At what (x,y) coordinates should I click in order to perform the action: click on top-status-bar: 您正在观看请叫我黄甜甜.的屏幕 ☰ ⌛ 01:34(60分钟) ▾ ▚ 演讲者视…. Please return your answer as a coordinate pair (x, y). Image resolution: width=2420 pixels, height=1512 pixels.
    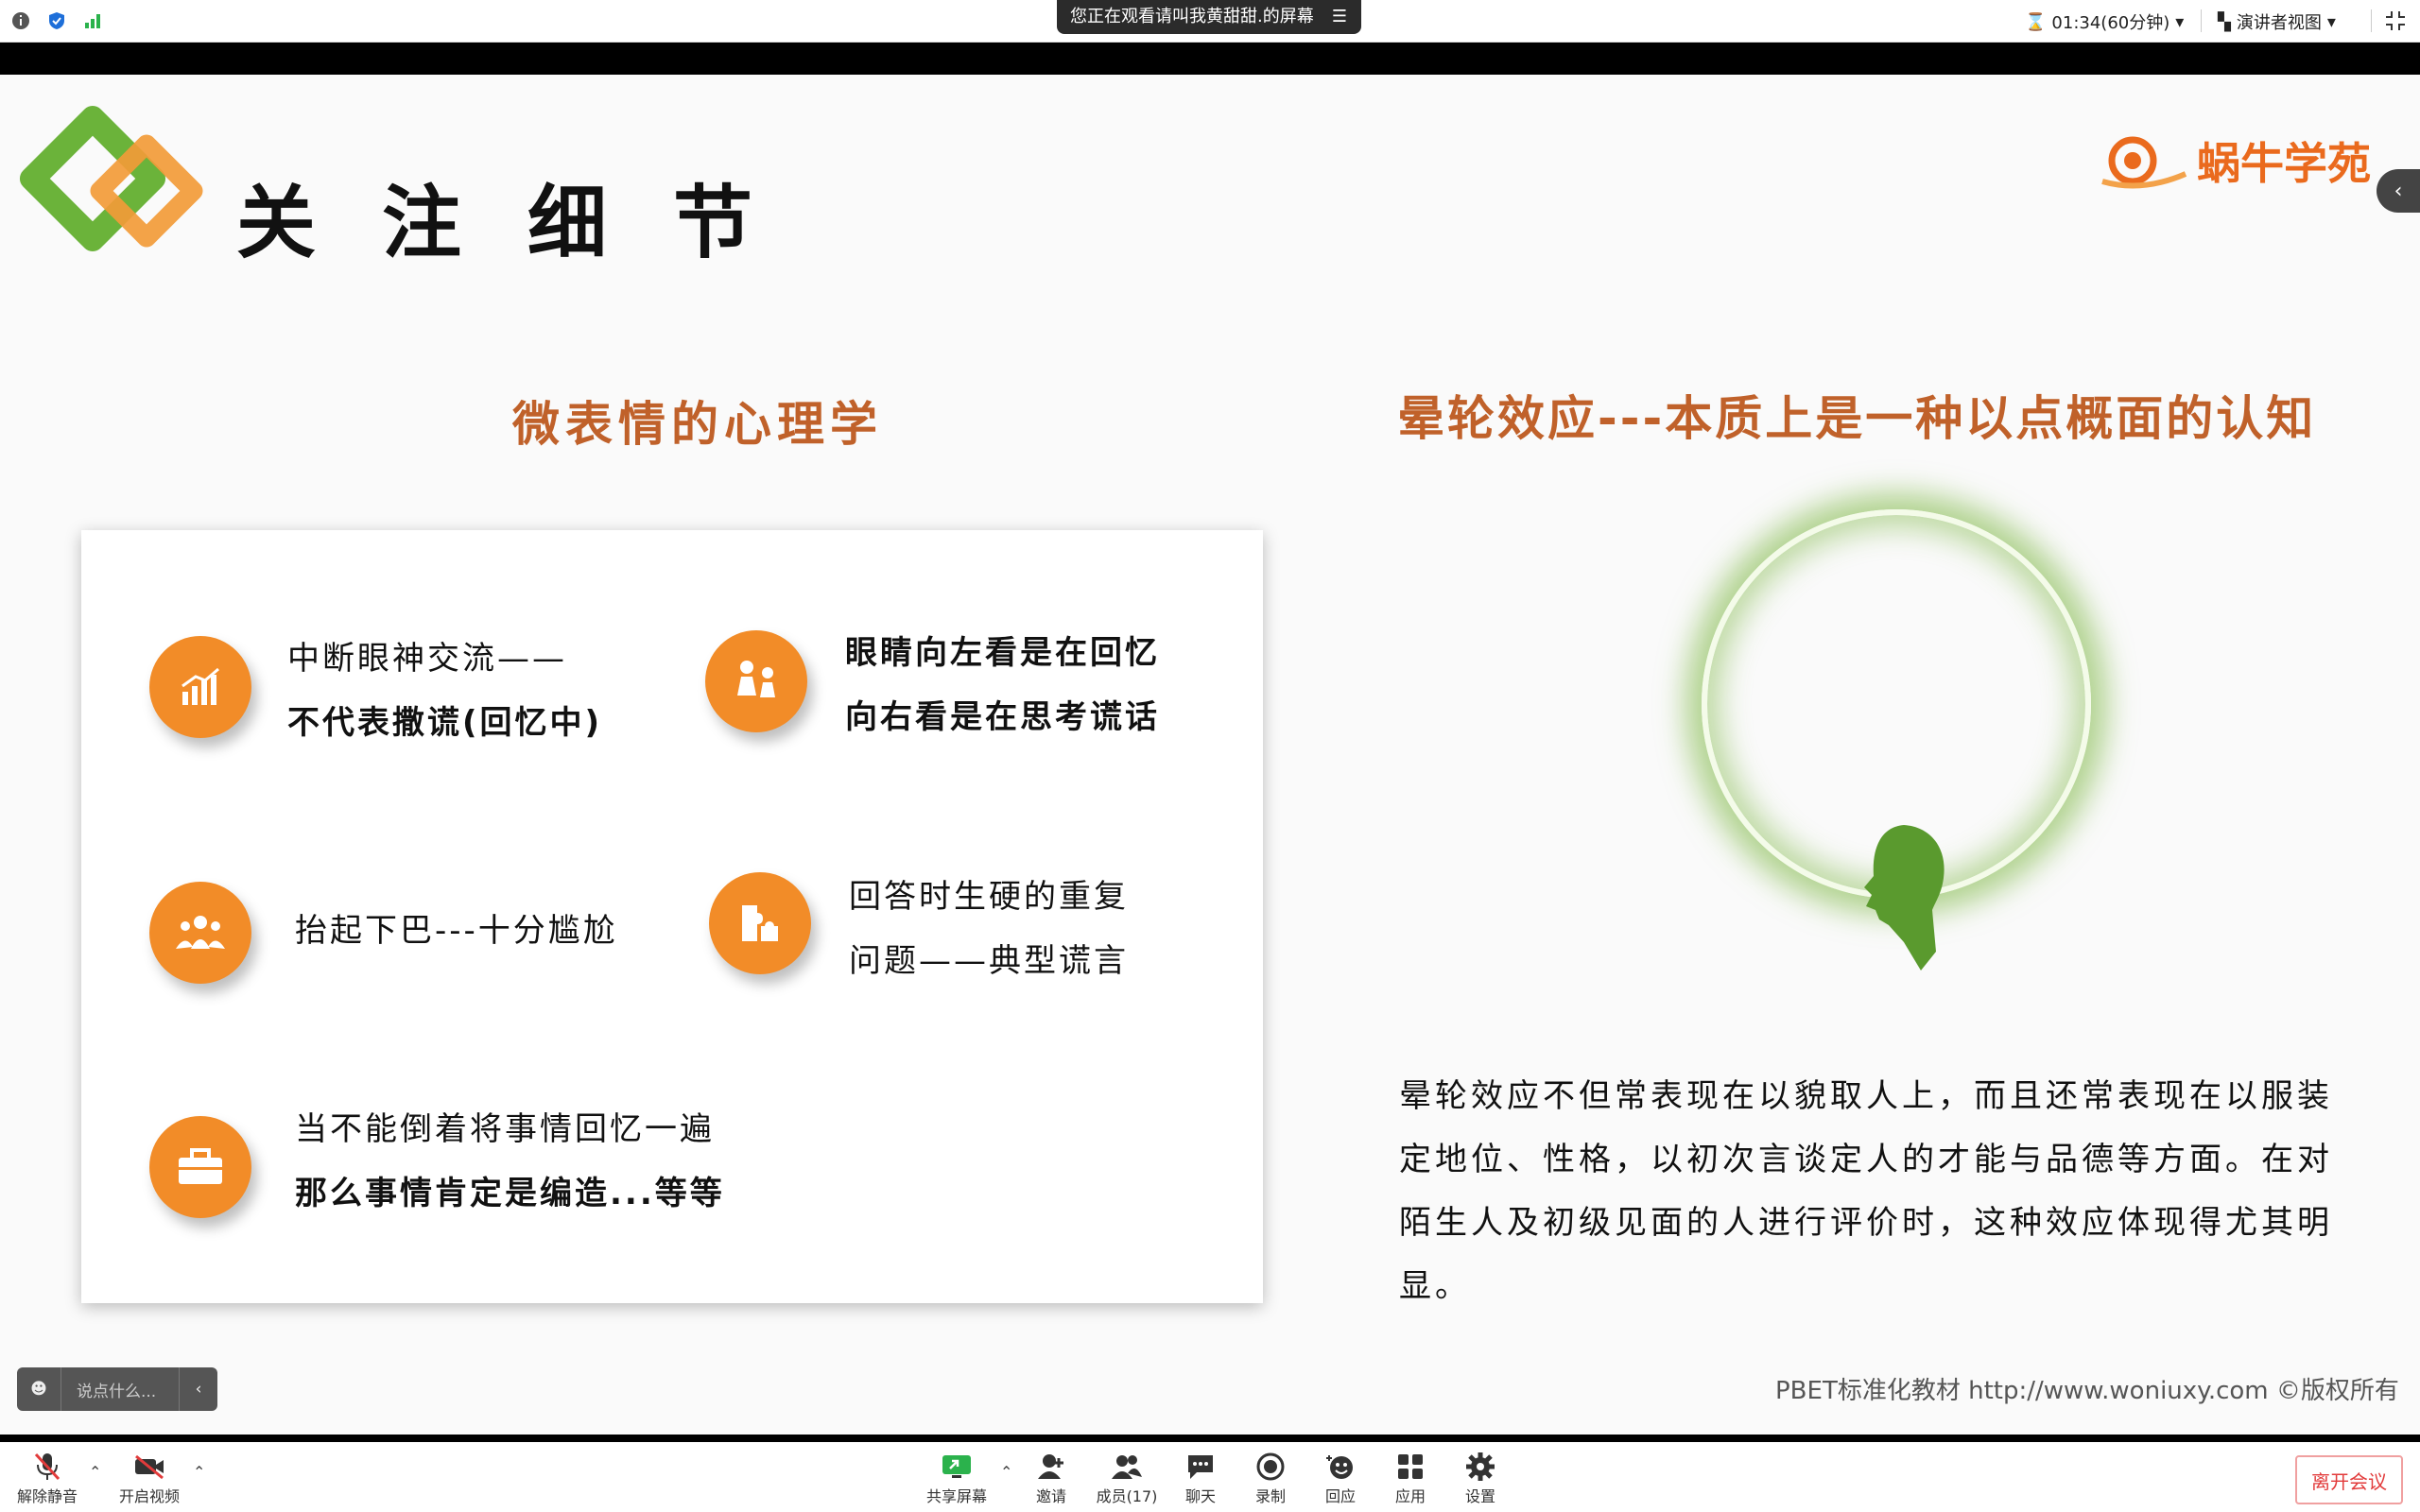
    Looking at the image, I should click on (1210, 21).